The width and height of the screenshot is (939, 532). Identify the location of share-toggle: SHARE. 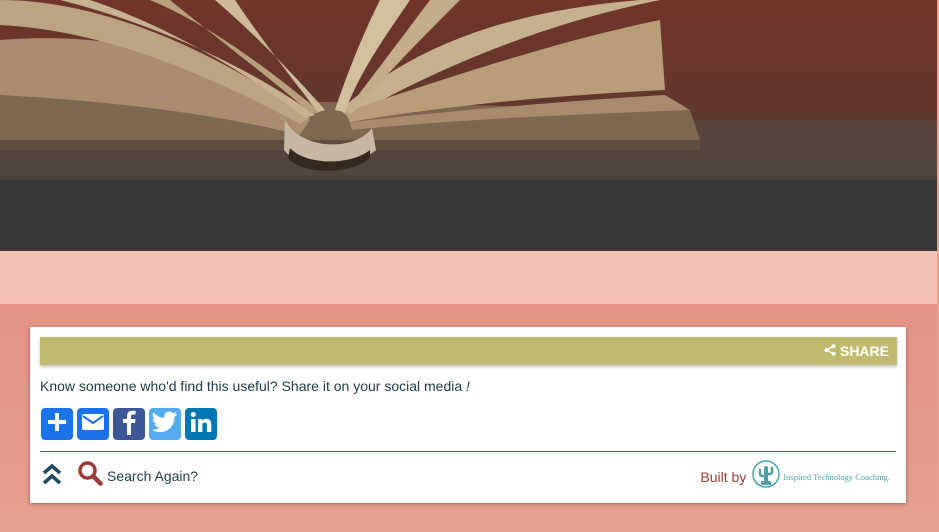
(856, 351).